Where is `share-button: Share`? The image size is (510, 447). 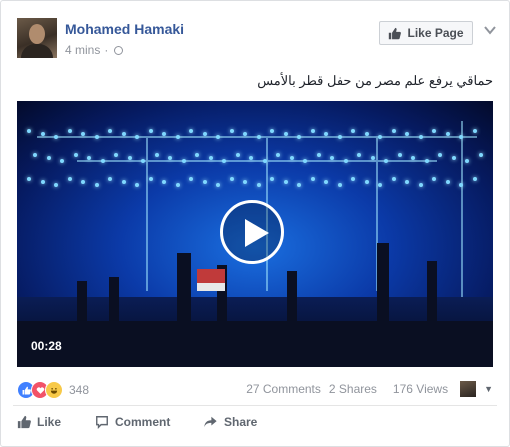 share-button: Share is located at coordinates (230, 422).